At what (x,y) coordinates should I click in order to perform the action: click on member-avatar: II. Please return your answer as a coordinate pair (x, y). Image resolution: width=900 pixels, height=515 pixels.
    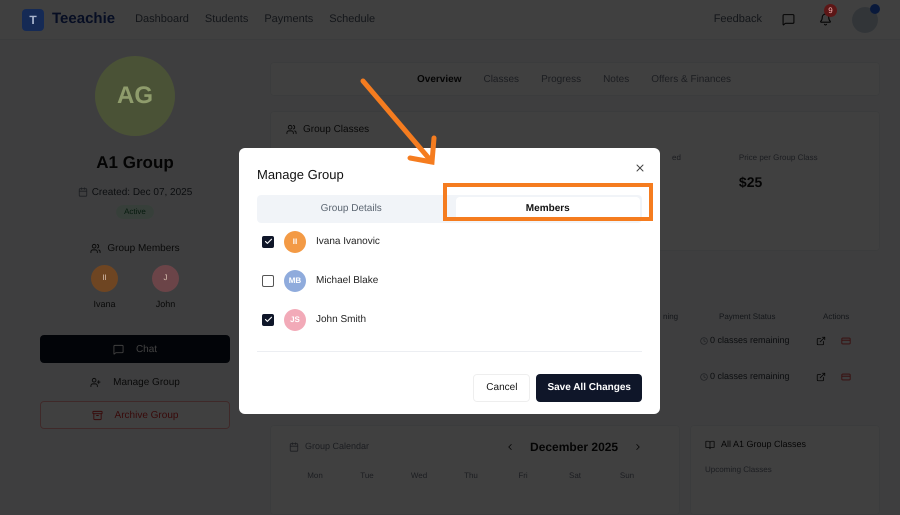
    Looking at the image, I should click on (295, 241).